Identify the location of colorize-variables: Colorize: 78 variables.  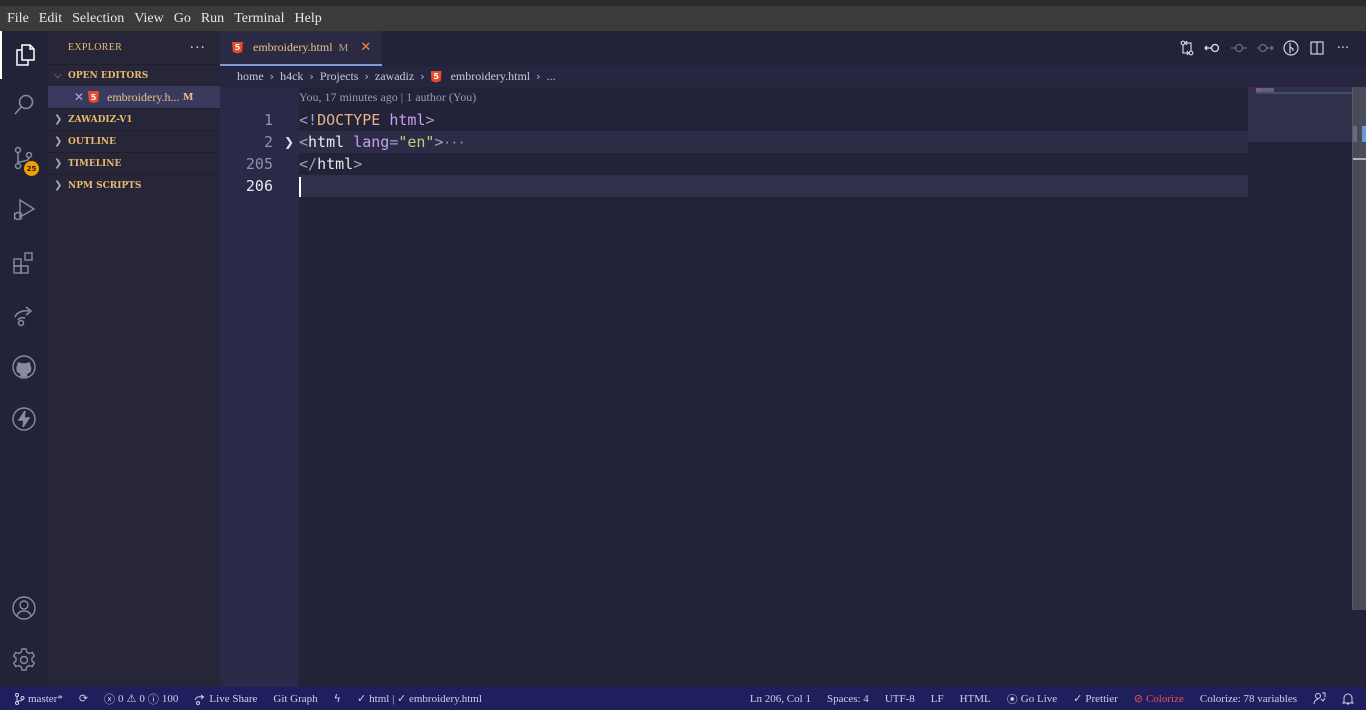
(1248, 699).